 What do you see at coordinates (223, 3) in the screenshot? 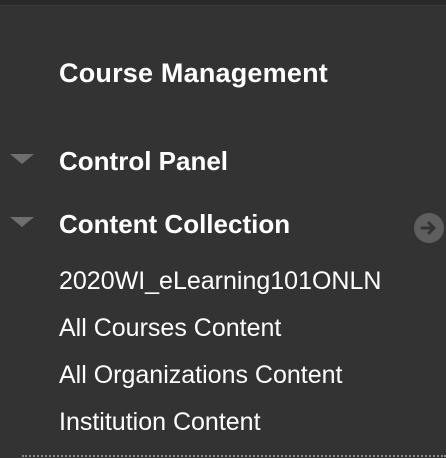
I see `top-border` at bounding box center [223, 3].